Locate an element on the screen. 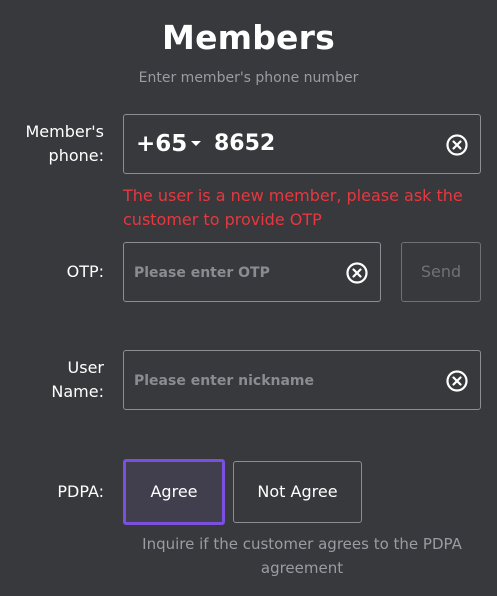 This screenshot has height=596, width=497. phone-label: Member's phone: is located at coordinates (64, 144).